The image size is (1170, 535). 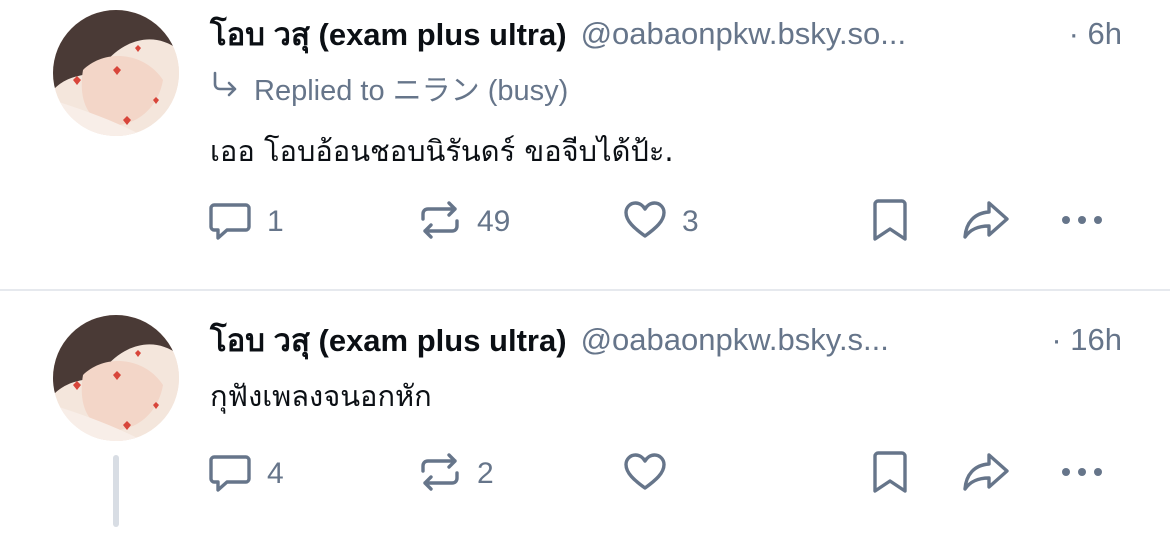 I want to click on replied-to-label: Replied to ニラン (busy), so click(x=411, y=91).